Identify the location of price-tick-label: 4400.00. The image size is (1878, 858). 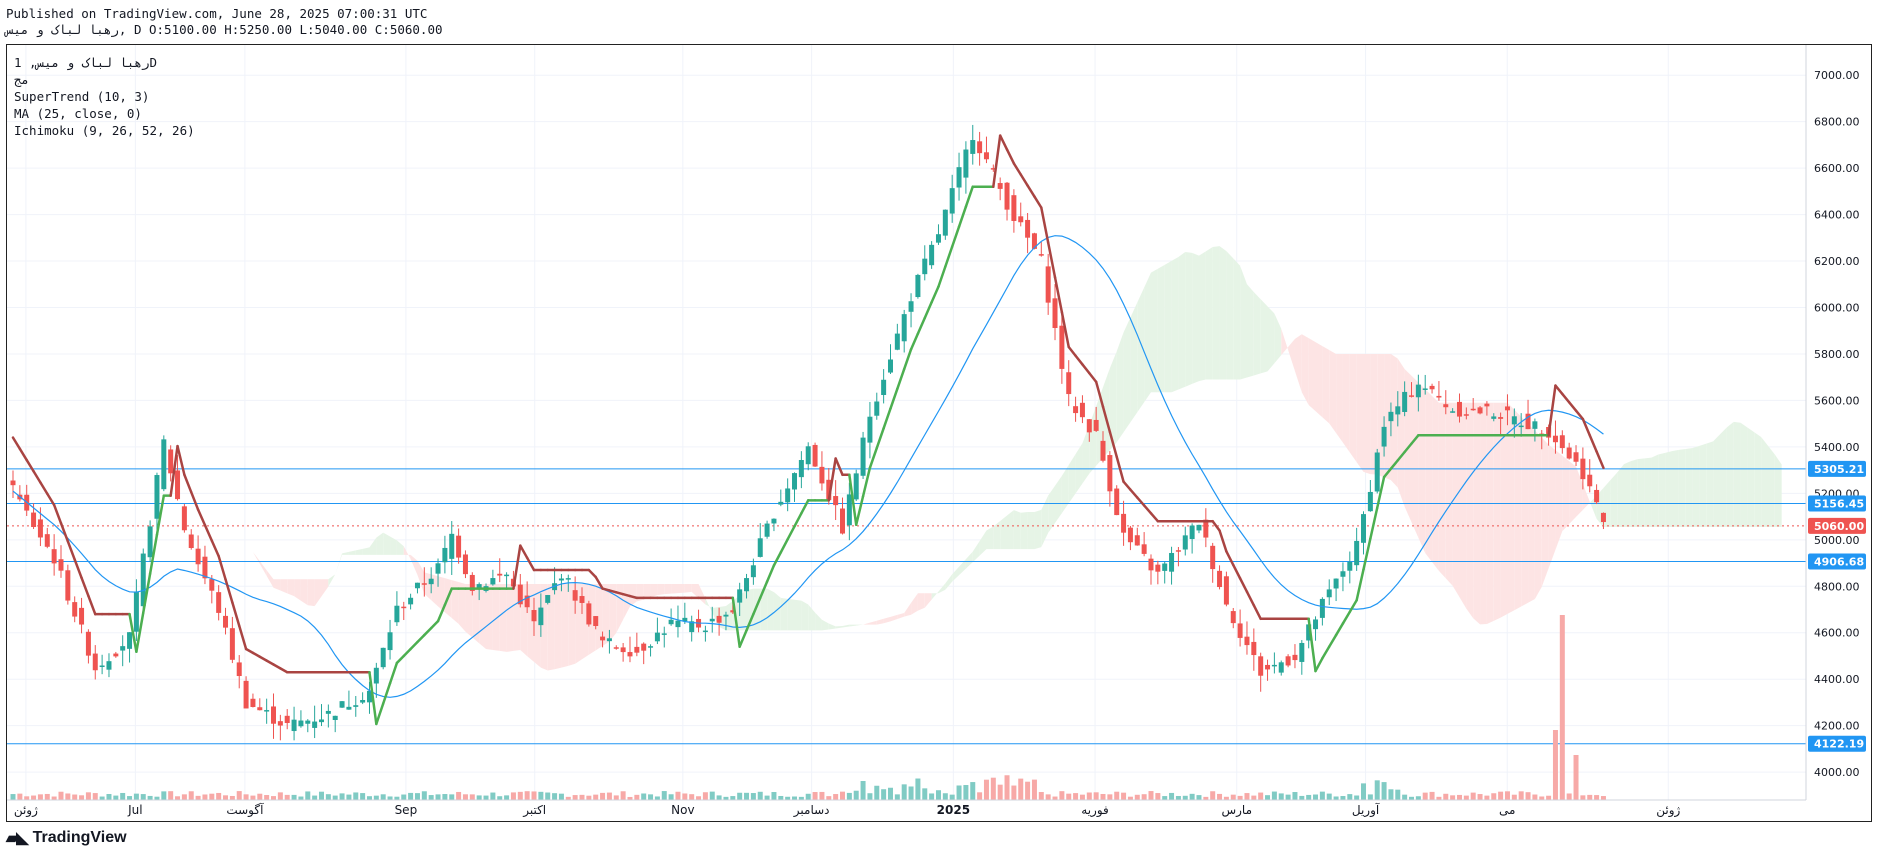
(1837, 679).